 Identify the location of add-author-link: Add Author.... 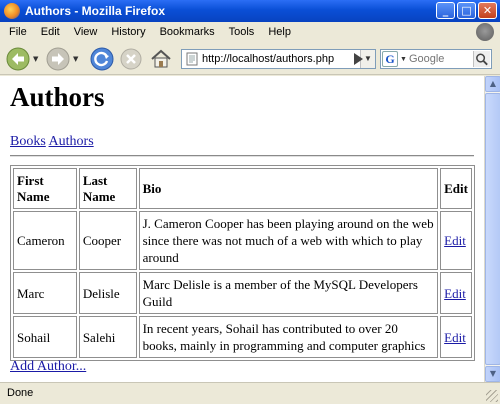
(48, 367).